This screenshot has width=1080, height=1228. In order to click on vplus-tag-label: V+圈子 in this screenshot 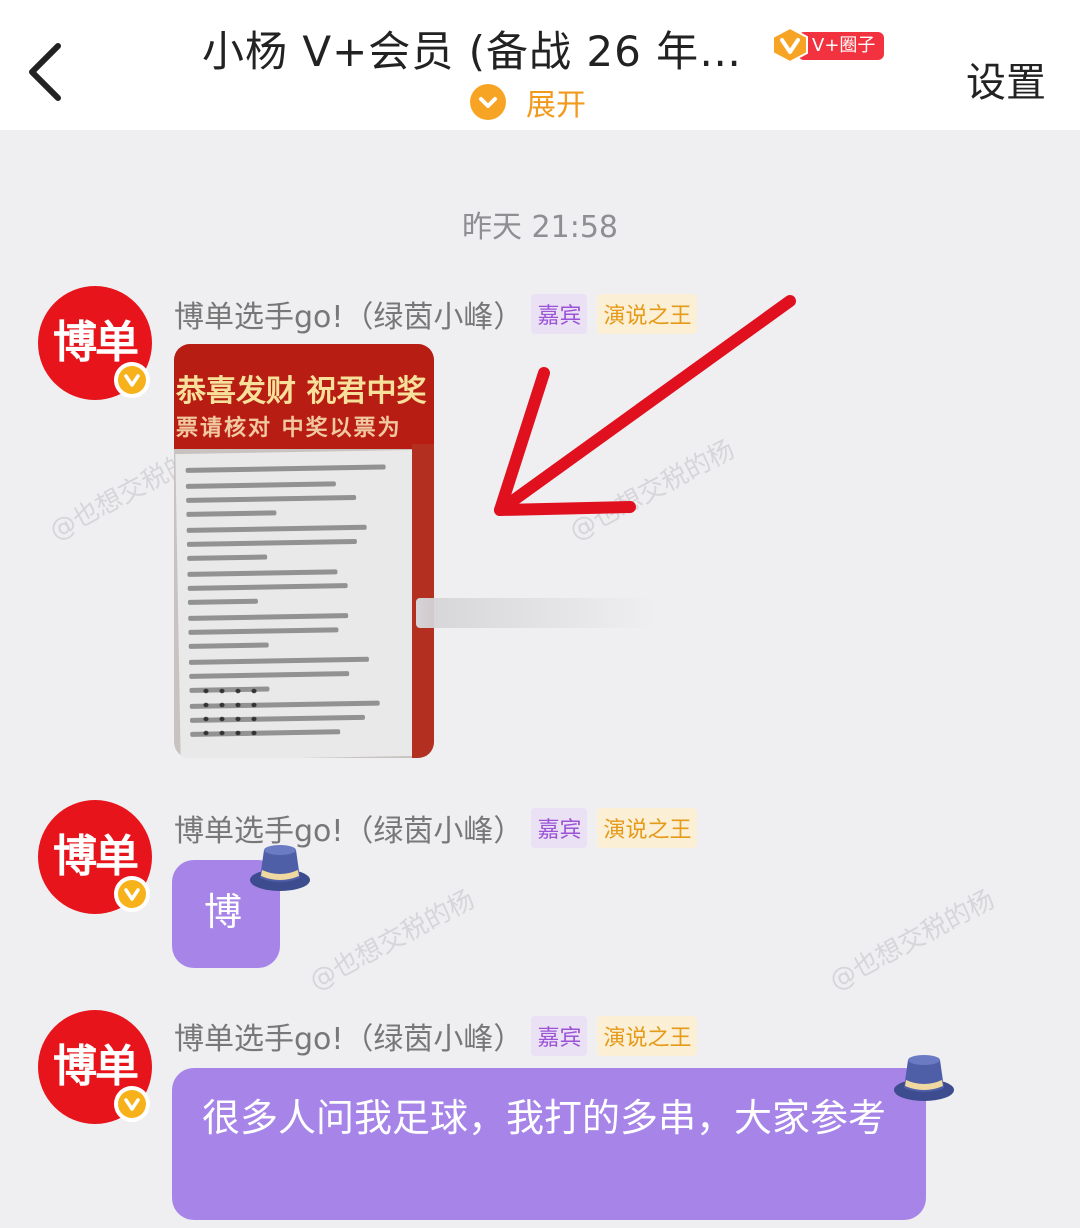, I will do `click(841, 46)`.